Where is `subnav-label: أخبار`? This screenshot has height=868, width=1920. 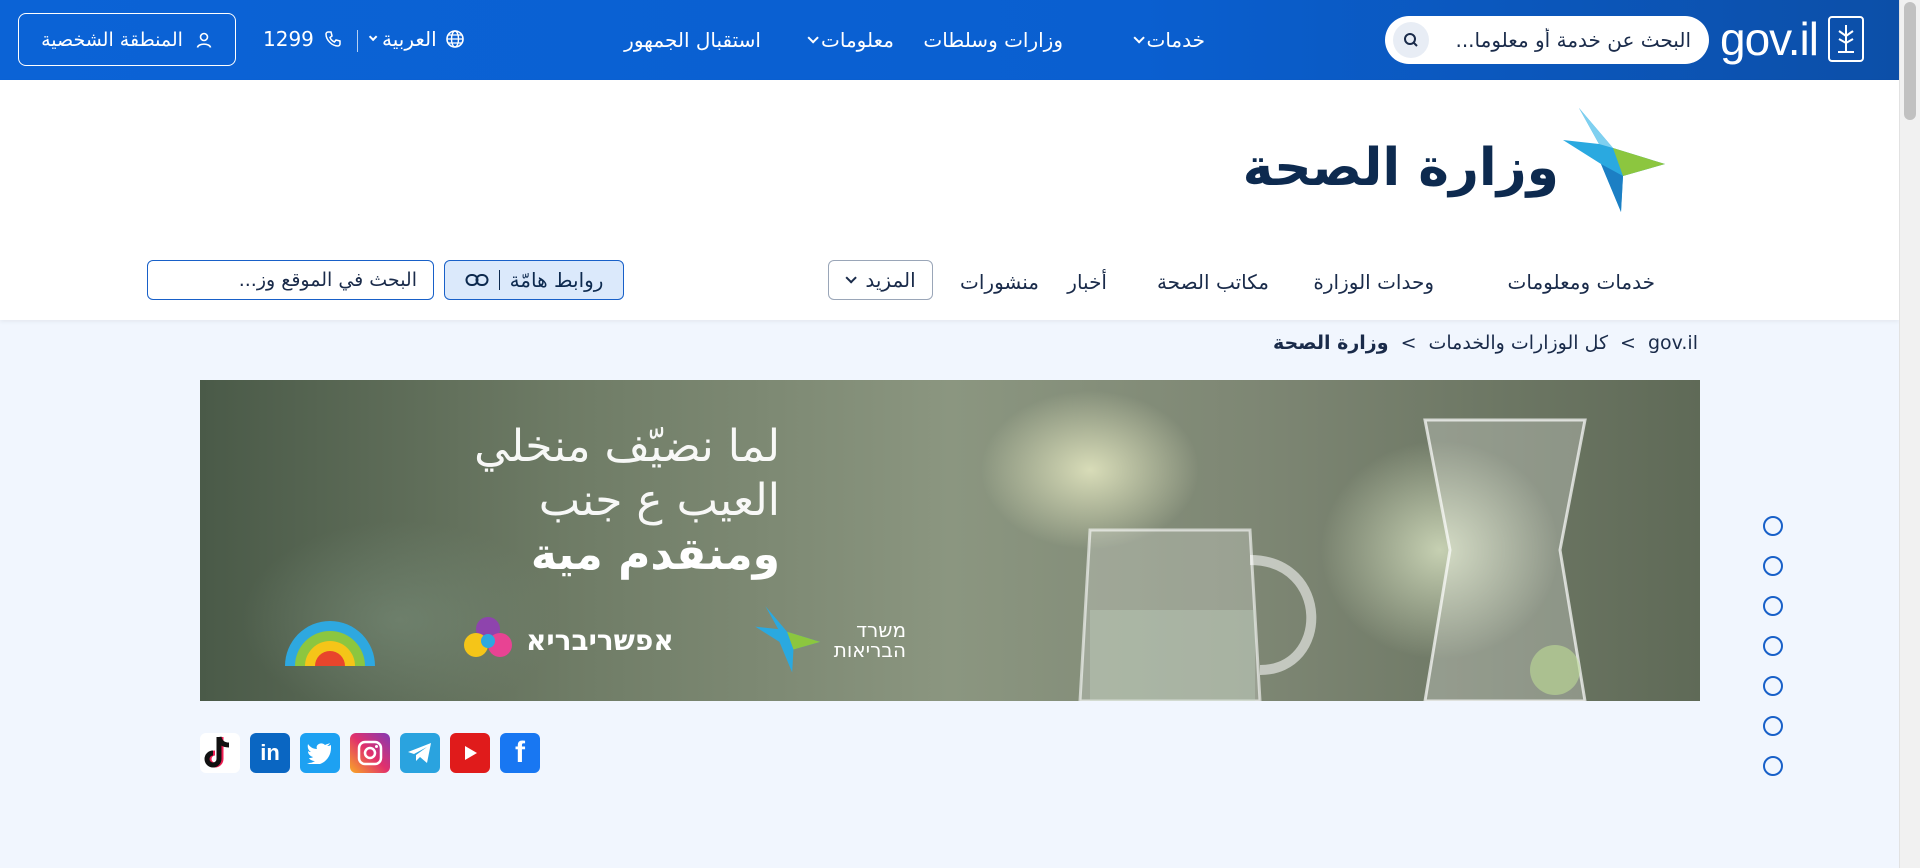 subnav-label: أخبار is located at coordinates (1087, 282).